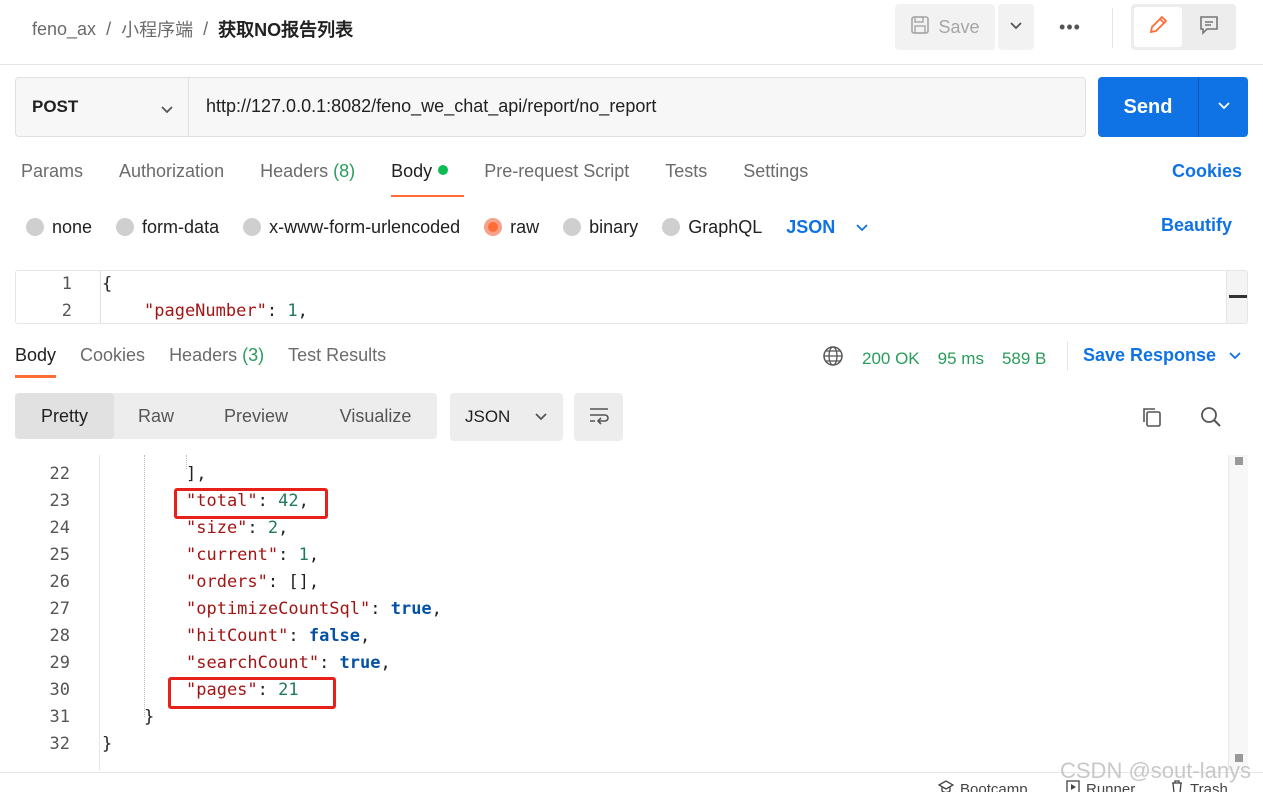  I want to click on tab-tests: Tests, so click(686, 174).